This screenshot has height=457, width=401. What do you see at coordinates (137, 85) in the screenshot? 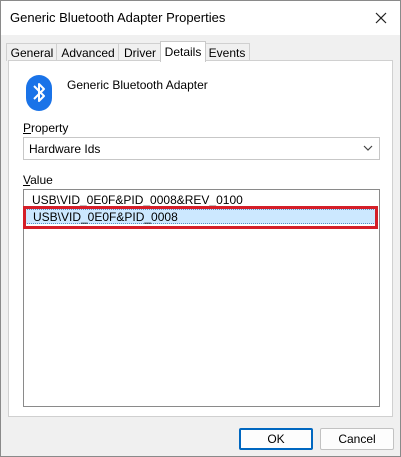
I see `device-name: Generic Bluetooth Adapter` at bounding box center [137, 85].